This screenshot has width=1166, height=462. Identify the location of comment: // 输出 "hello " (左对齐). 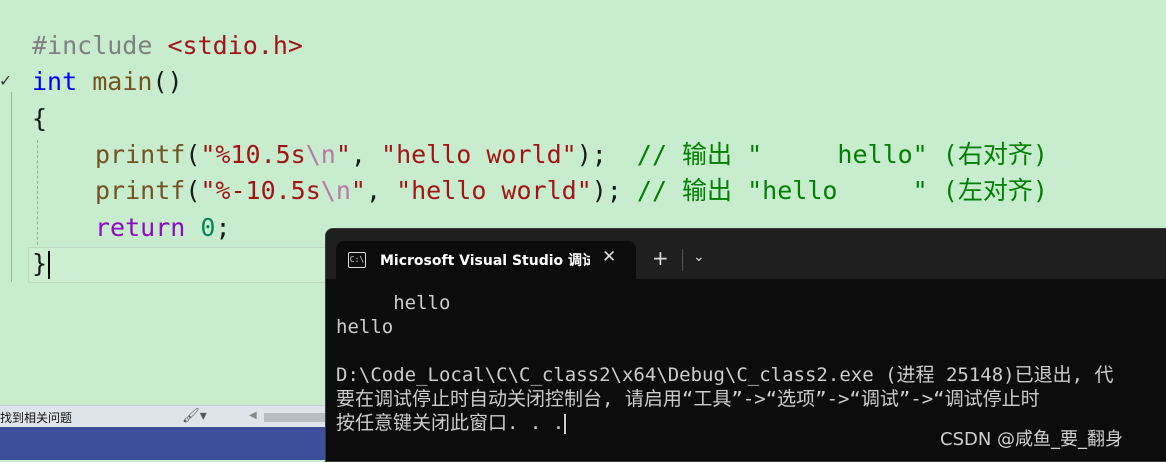
(842, 190).